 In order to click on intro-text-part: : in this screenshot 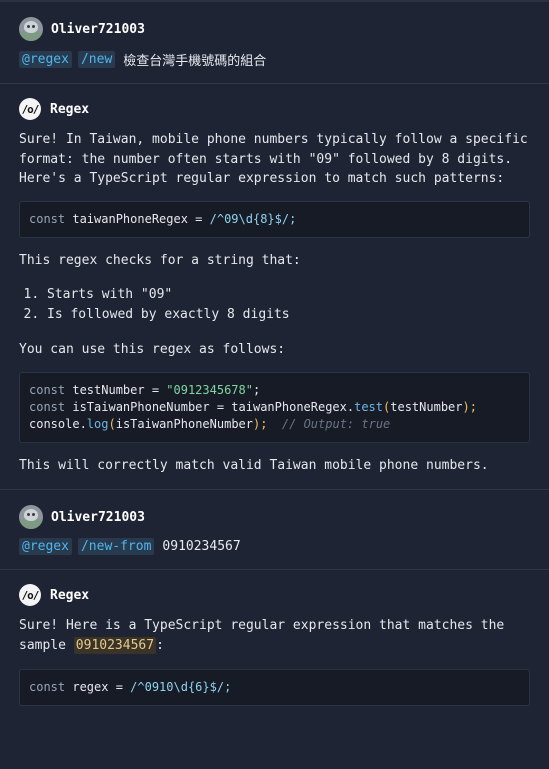, I will do `click(160, 645)`.